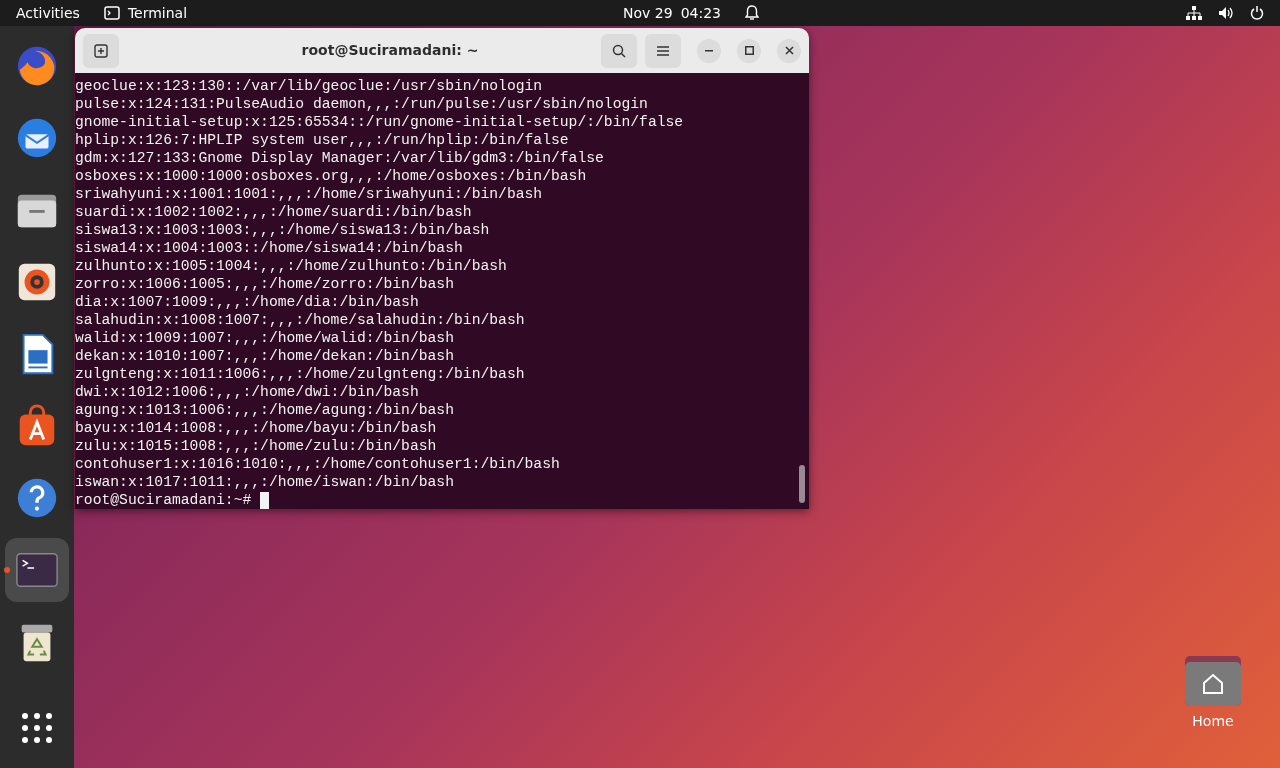 This screenshot has height=768, width=1280. What do you see at coordinates (318, 464) in the screenshot?
I see `terminal-output-line: contohuser1:x:1016:1010:,,,:/home/contohuser1:/bin/bash` at bounding box center [318, 464].